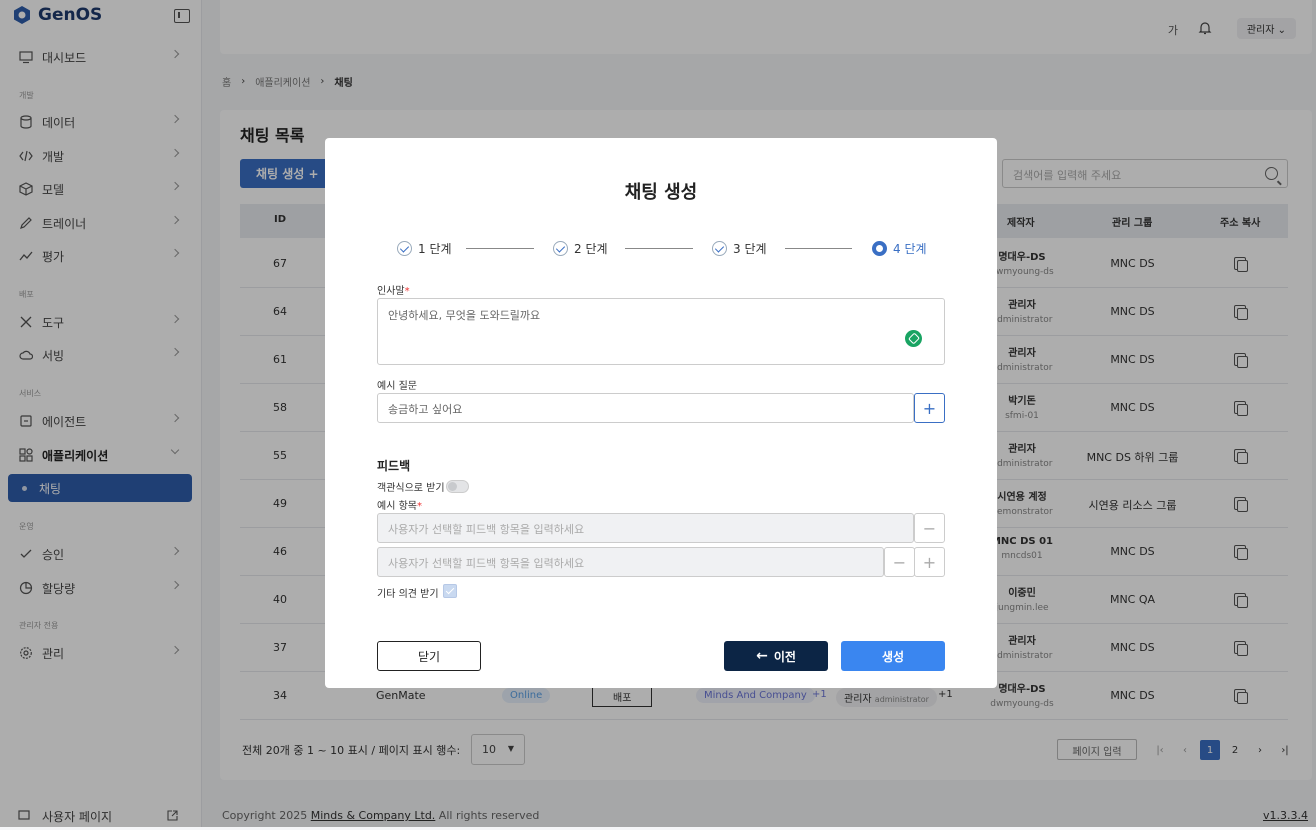 The width and height of the screenshot is (1316, 830). I want to click on close-button: 닫기, so click(429, 656).